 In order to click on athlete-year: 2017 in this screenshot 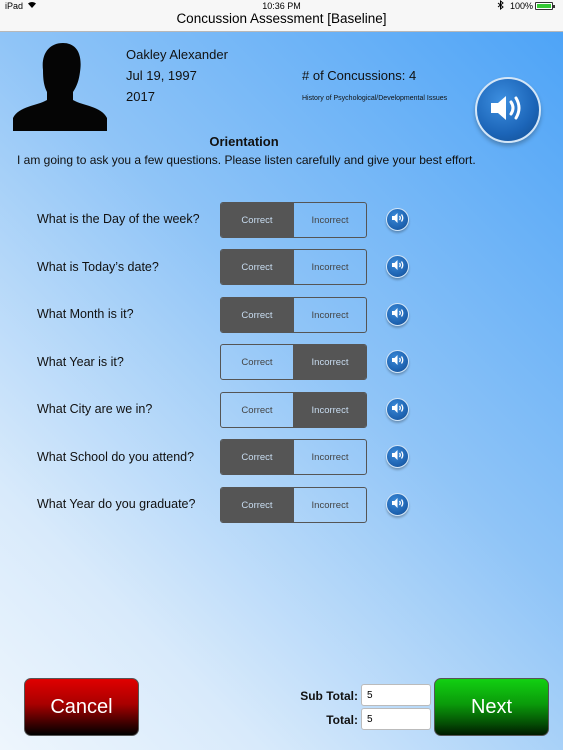, I will do `click(140, 96)`.